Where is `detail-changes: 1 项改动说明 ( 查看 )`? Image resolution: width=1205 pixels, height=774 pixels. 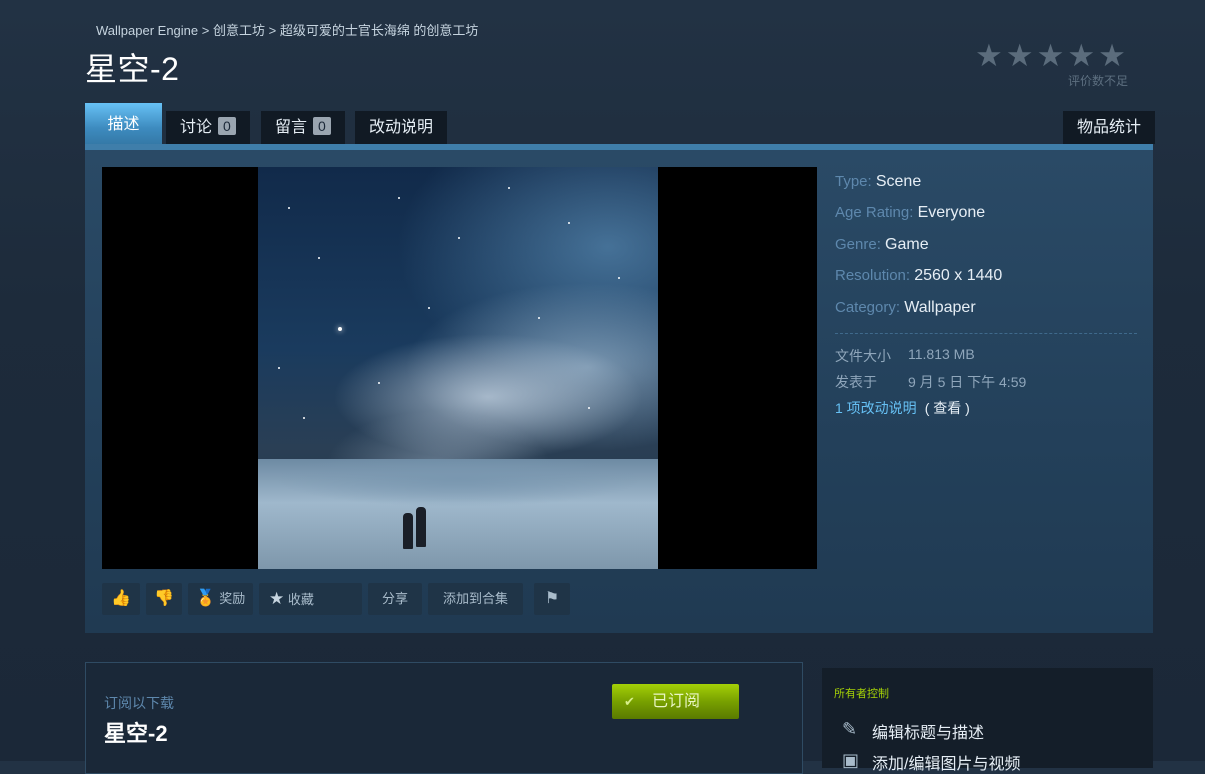 detail-changes: 1 项改动说明 ( 查看 ) is located at coordinates (902, 408).